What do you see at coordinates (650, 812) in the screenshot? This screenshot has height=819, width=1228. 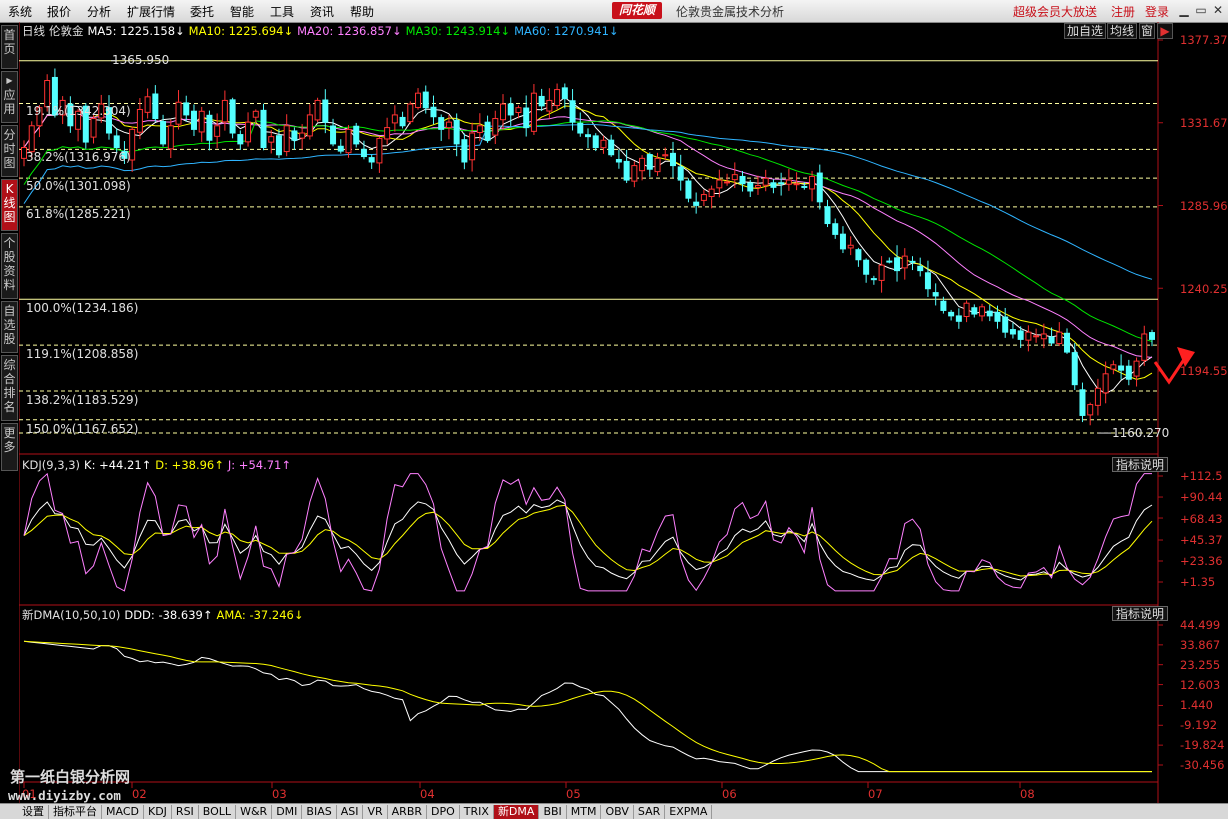 I see `tab-sar: SAR` at bounding box center [650, 812].